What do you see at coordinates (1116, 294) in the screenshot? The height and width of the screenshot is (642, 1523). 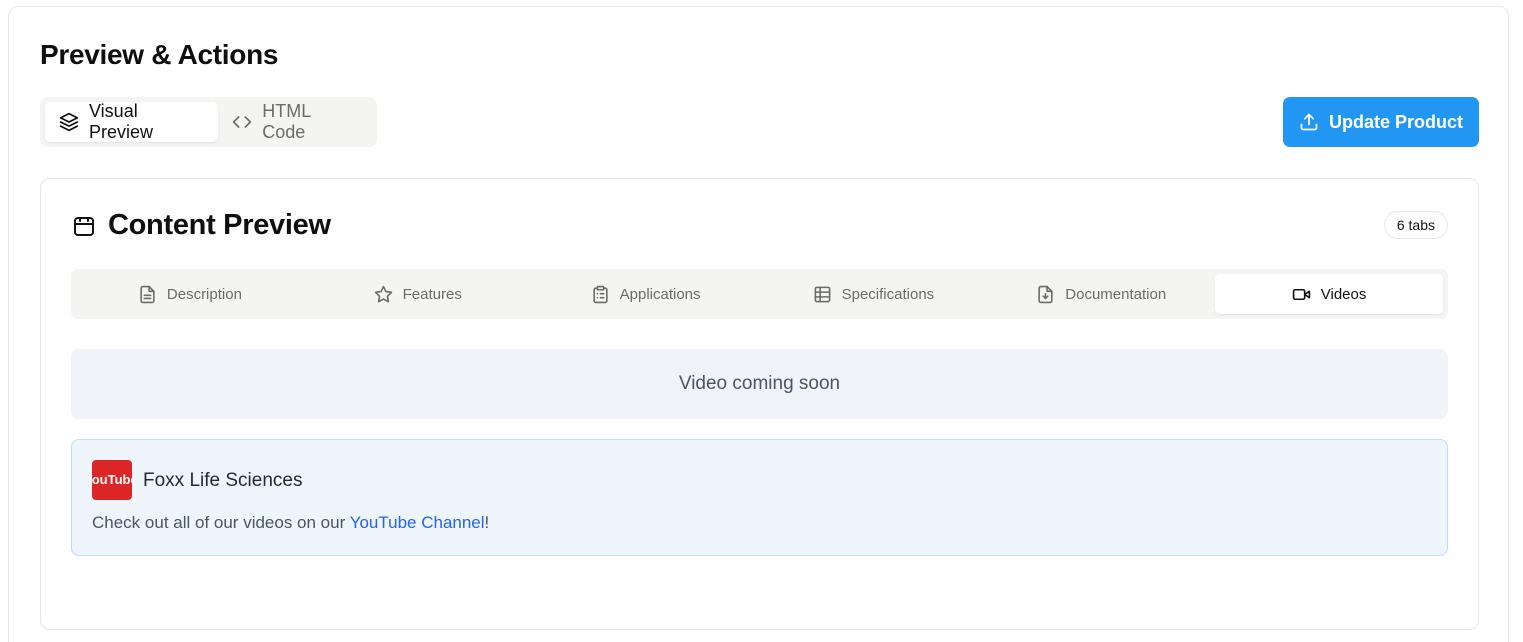 I see `tab-label: Documentation` at bounding box center [1116, 294].